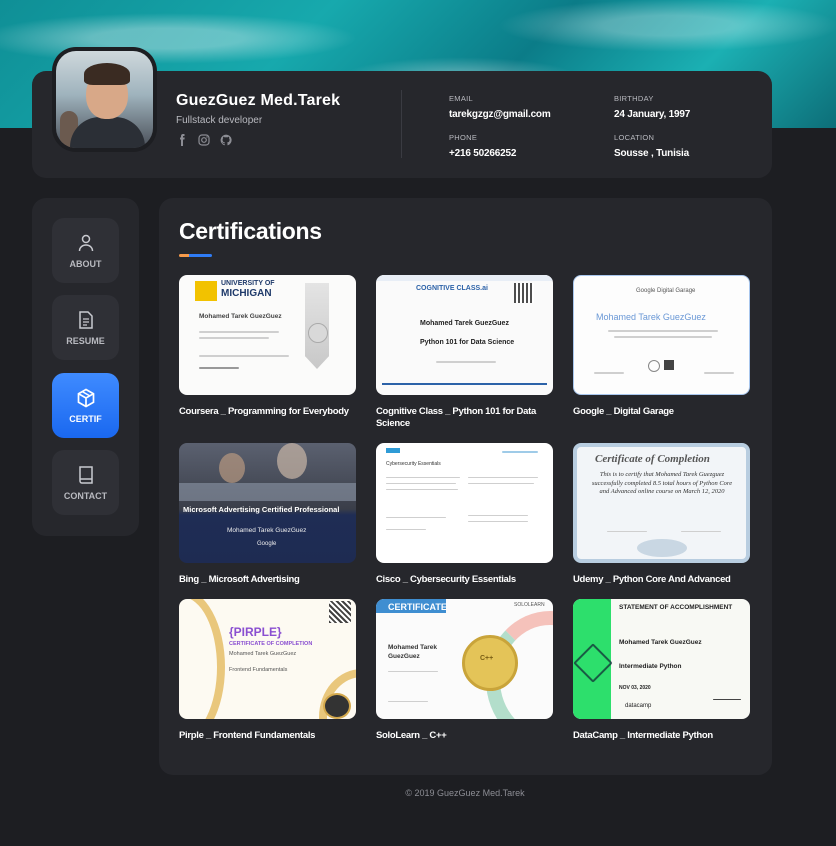  What do you see at coordinates (219, 120) in the screenshot?
I see `profile-role: Fullstack developer` at bounding box center [219, 120].